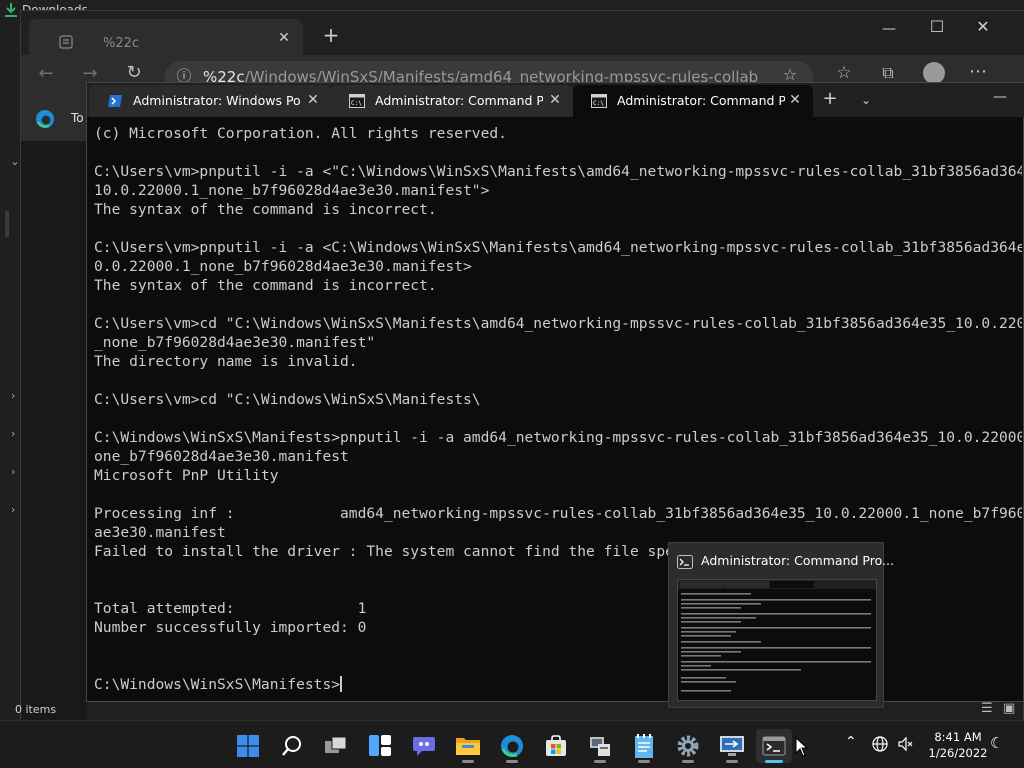 This screenshot has height=768, width=1024. Describe the element at coordinates (777, 636) in the screenshot. I see `thumbnail-content` at that location.